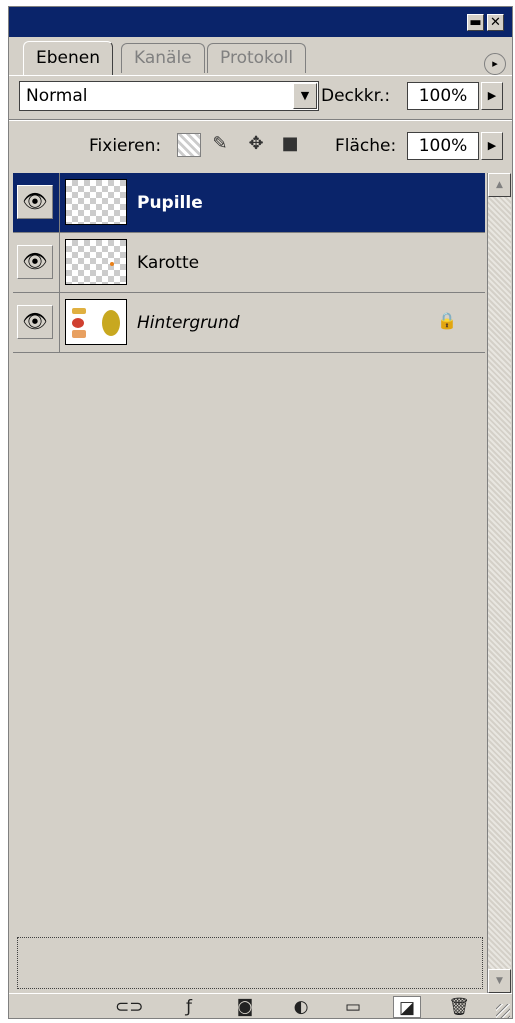 Image resolution: width=515 pixels, height=1023 pixels. Describe the element at coordinates (249, 323) in the screenshot. I see `layer-row-hintergrund: 👁 Hintergrund 🔒` at that location.